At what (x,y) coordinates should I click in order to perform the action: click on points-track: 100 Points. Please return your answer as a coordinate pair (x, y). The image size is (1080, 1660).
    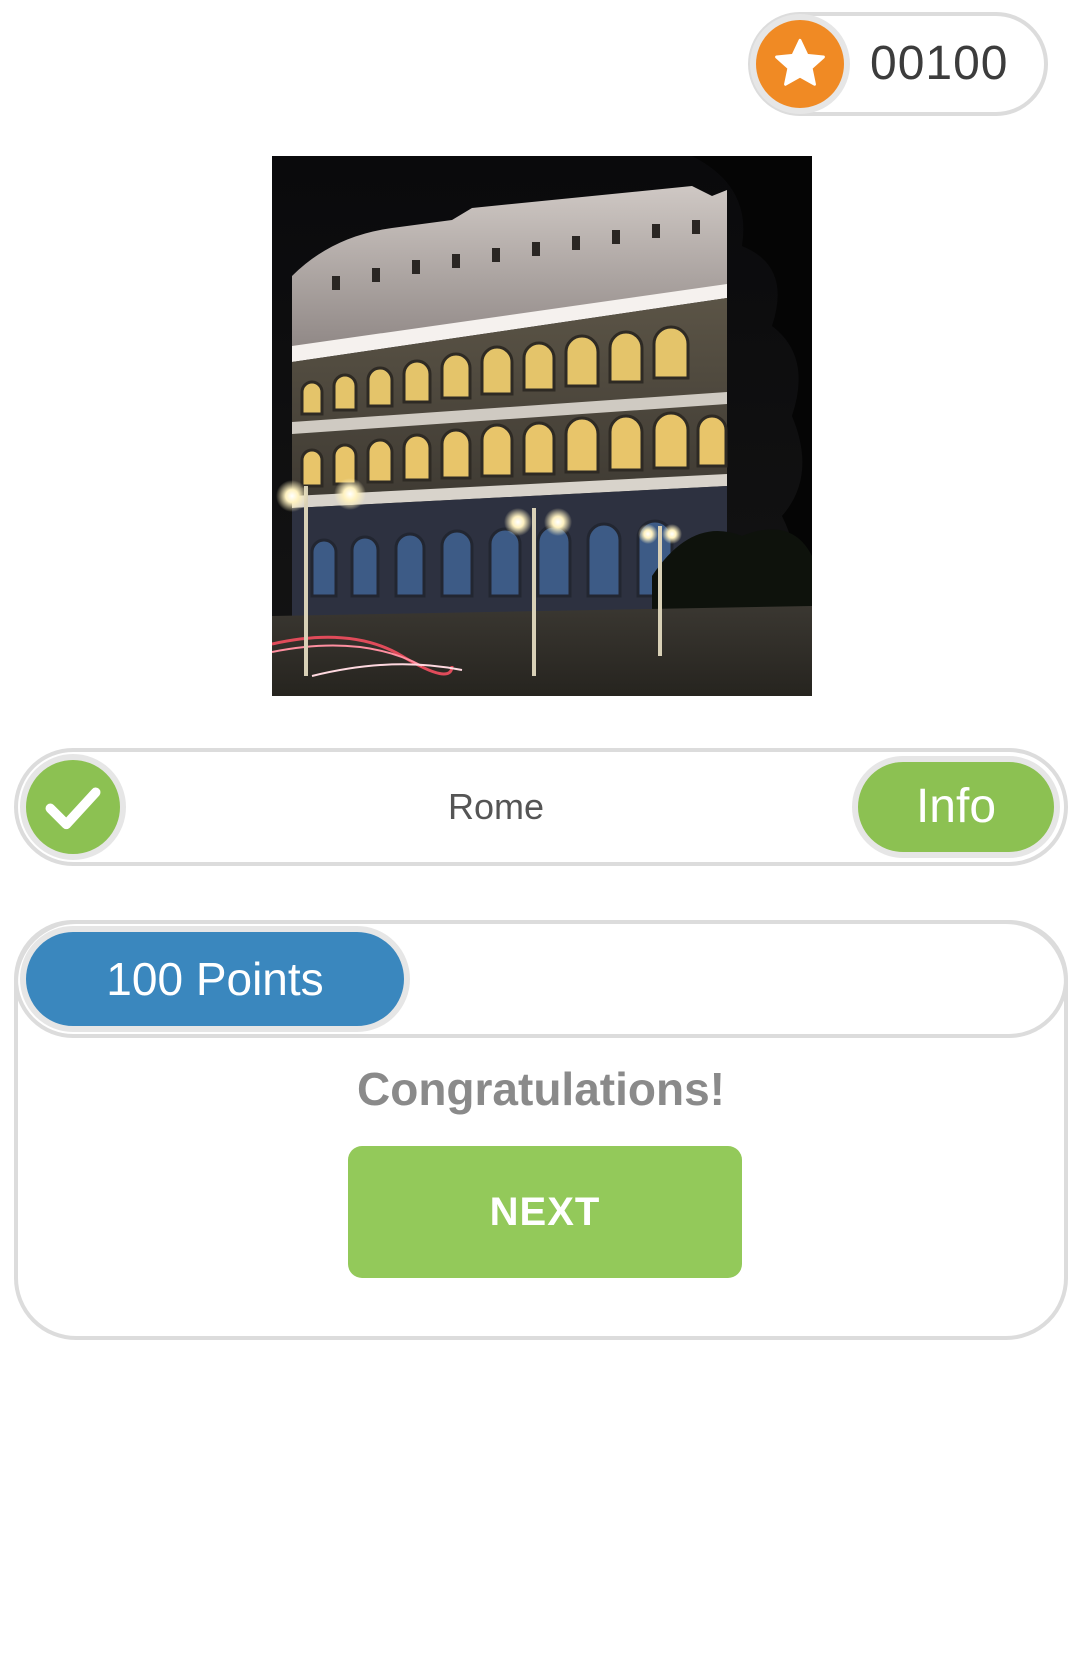
    Looking at the image, I should click on (541, 979).